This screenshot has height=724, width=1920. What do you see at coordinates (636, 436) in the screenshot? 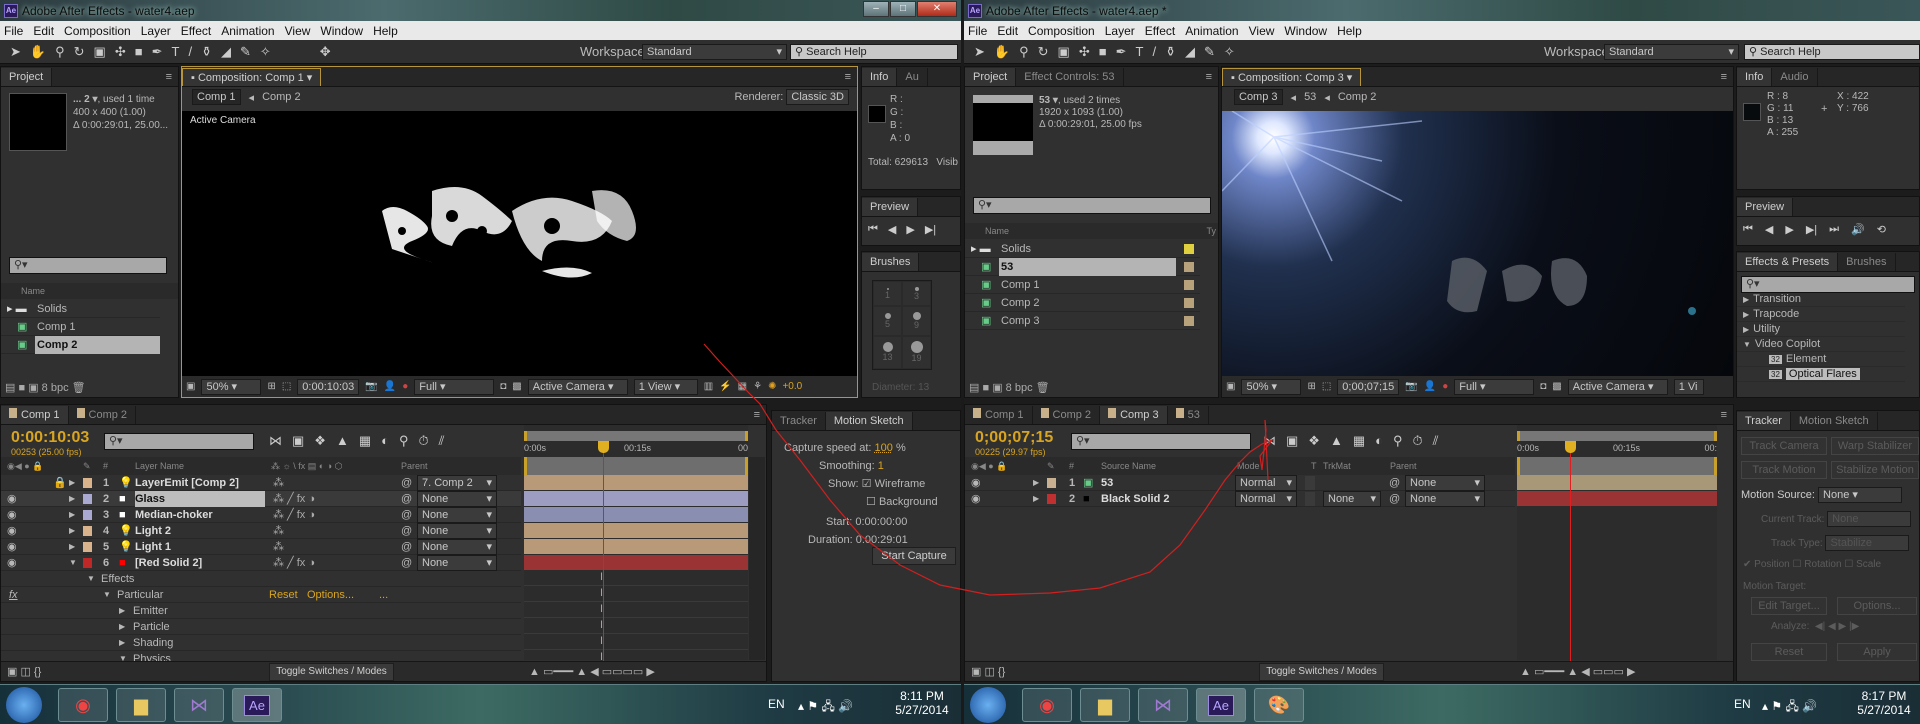
I see `work-area-bar` at bounding box center [636, 436].